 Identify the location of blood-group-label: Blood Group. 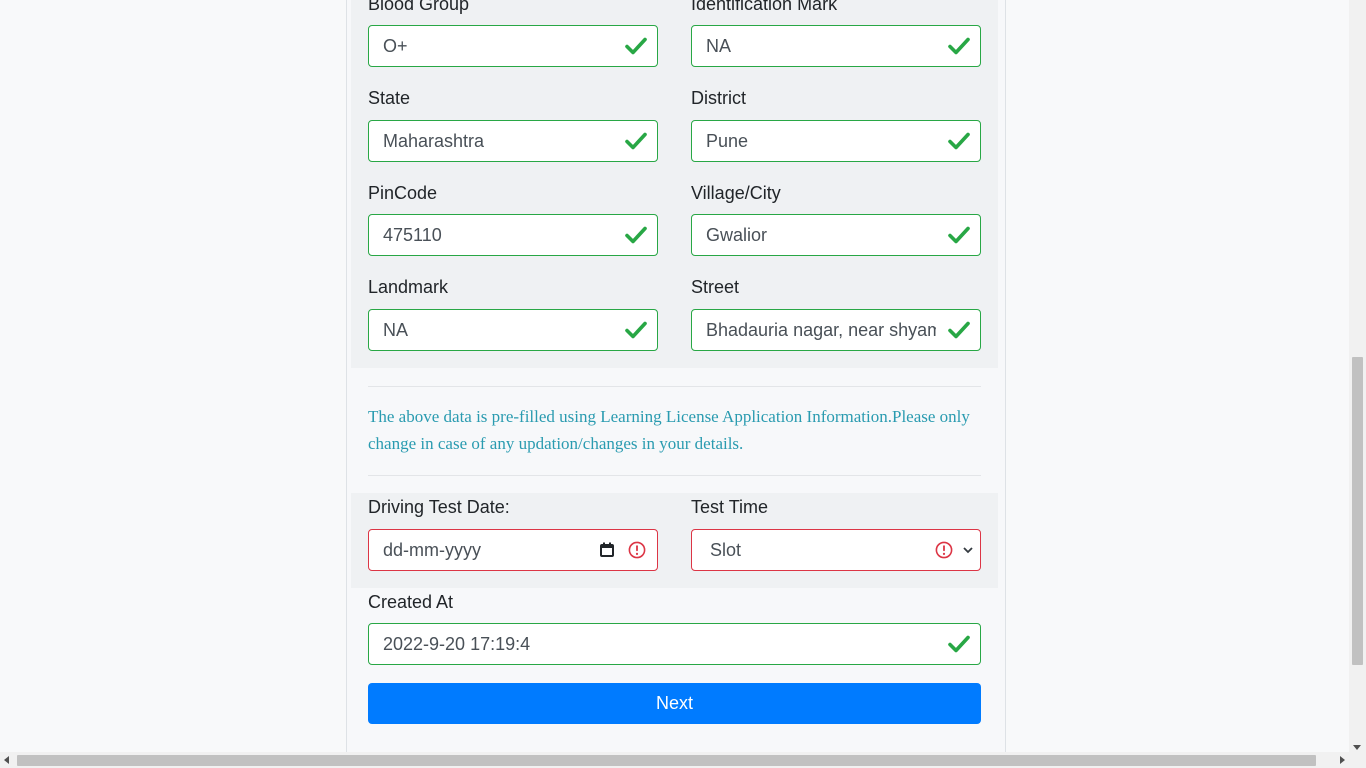
(419, 7).